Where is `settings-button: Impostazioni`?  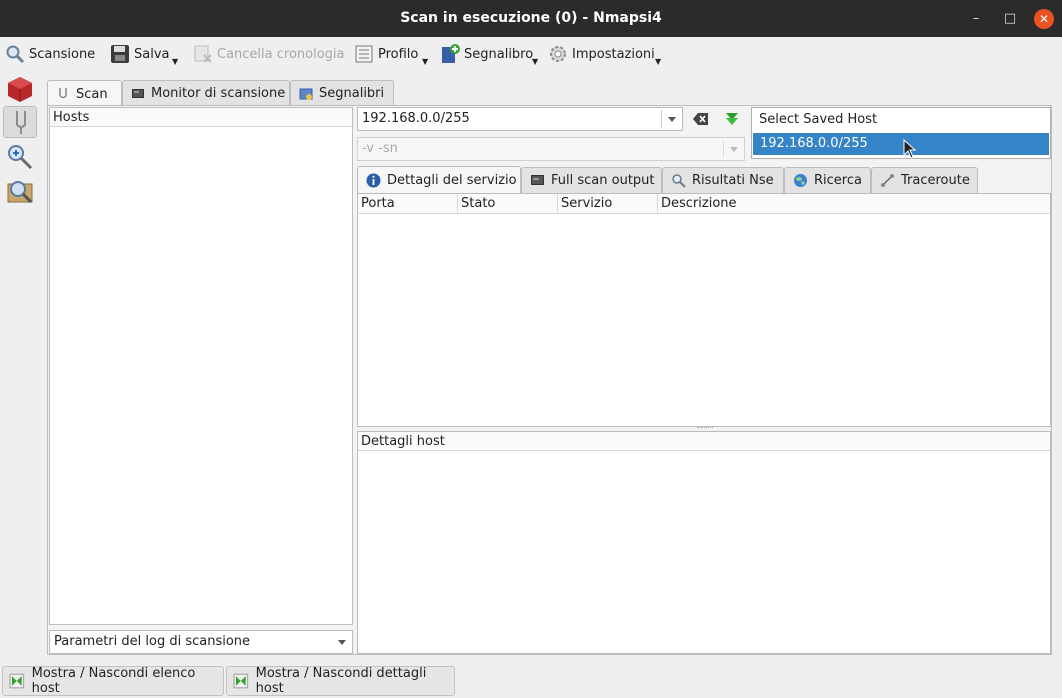 settings-button: Impostazioni is located at coordinates (601, 54).